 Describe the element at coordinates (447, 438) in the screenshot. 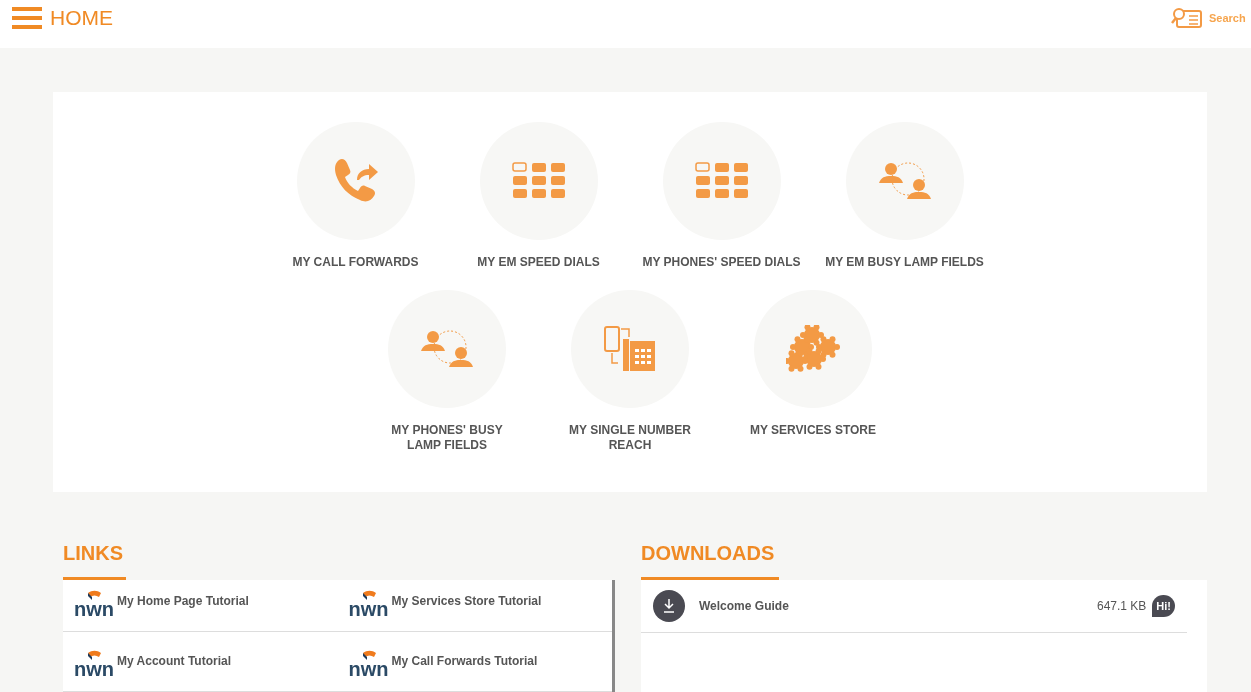

I see `tile-label: MY PHONES' BUSY LAMP FIELDS` at that location.